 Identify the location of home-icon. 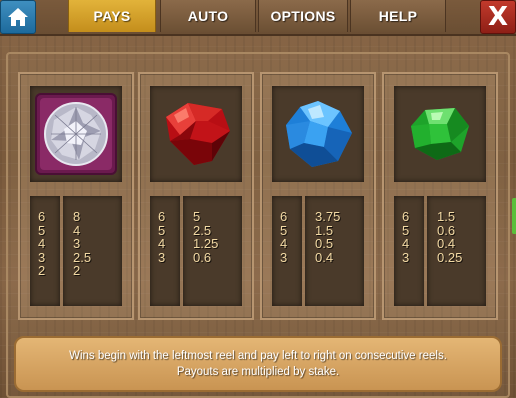
(18, 17).